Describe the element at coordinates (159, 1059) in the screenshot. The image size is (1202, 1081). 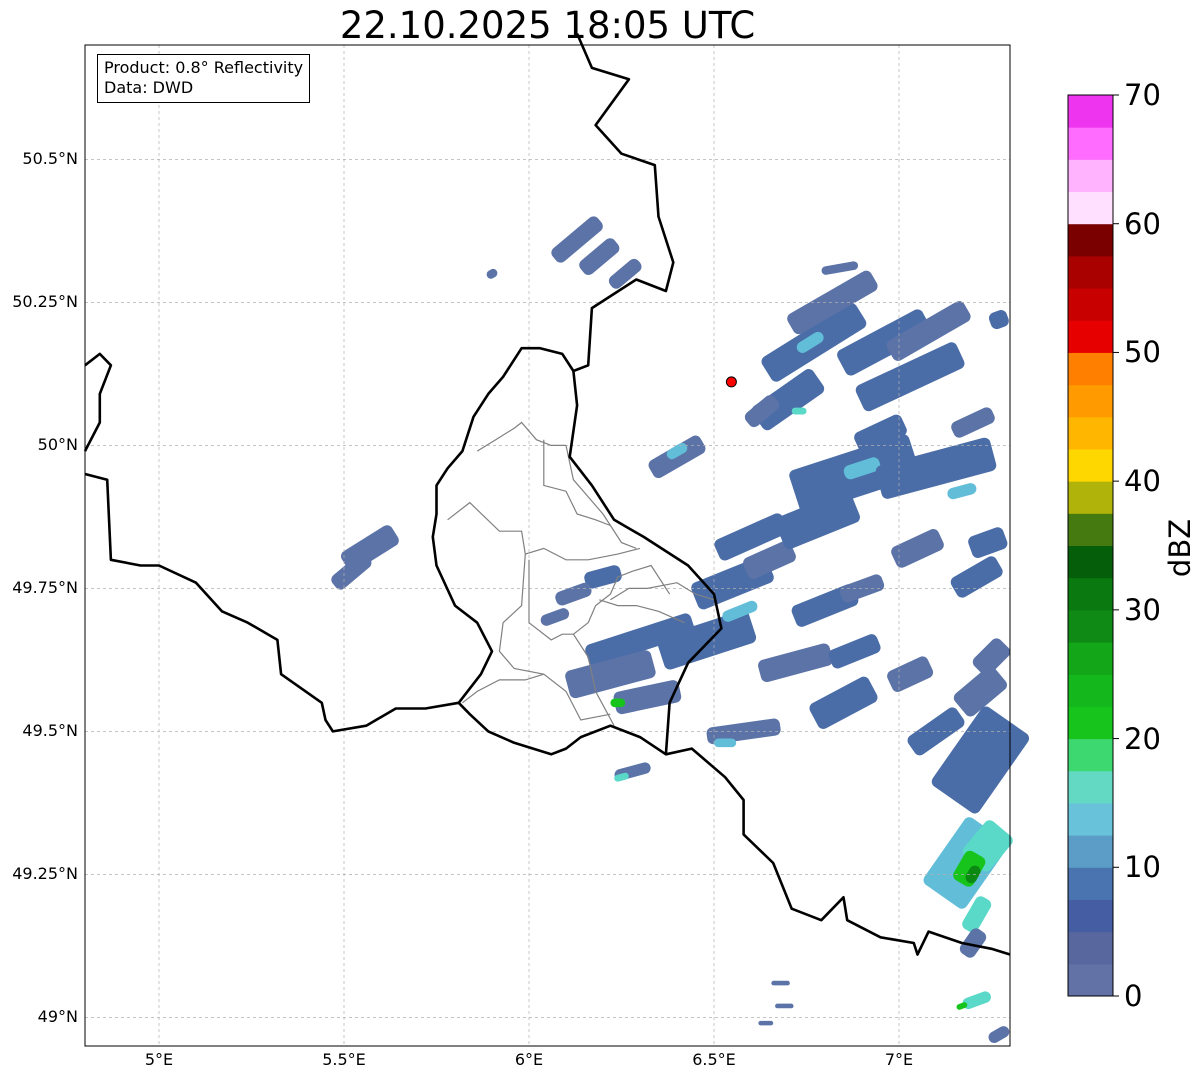
I see `lon-tick-label: 5°E` at that location.